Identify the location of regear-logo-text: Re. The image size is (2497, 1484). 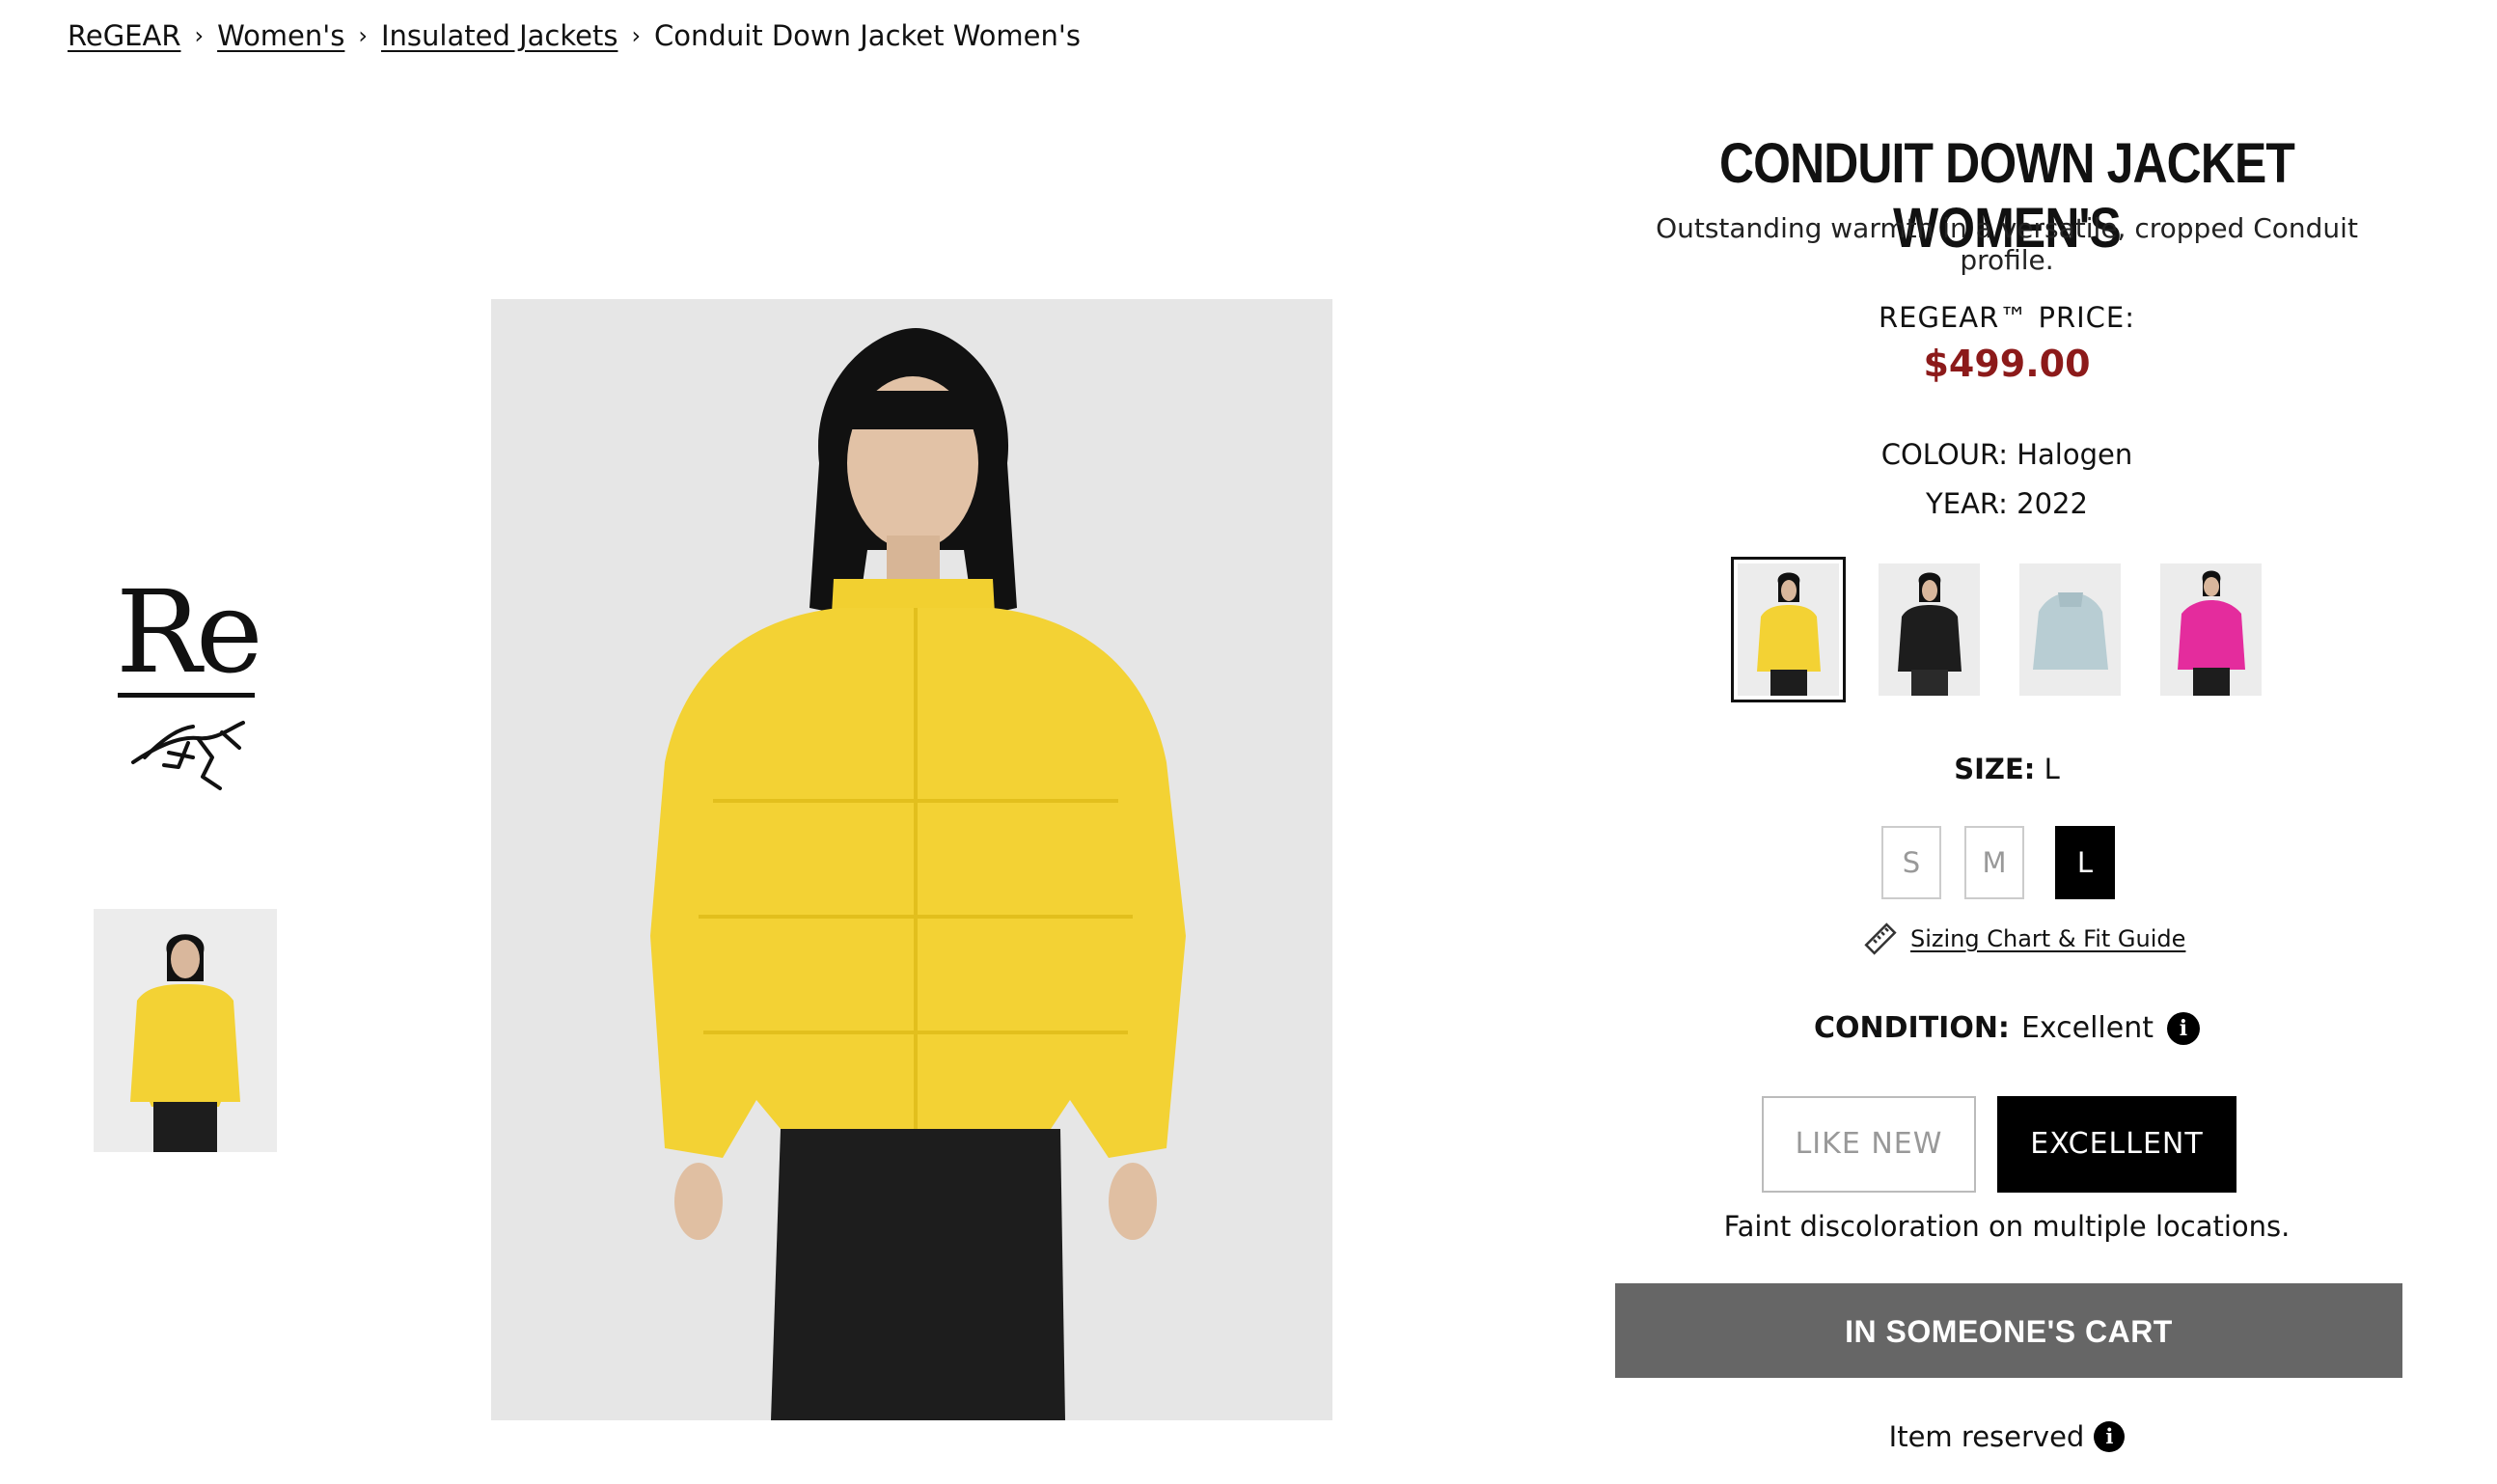
(189, 632).